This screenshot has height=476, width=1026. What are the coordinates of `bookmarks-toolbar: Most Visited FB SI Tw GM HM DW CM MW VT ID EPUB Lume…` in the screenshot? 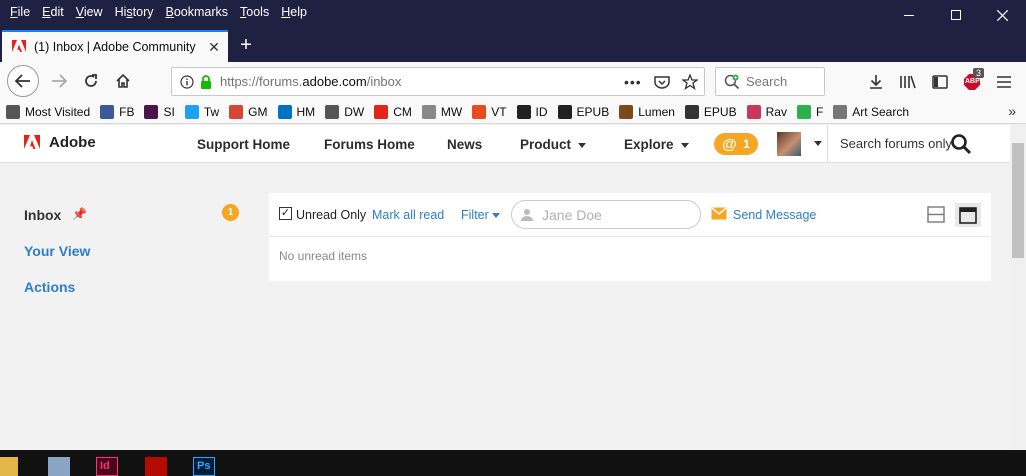 It's located at (513, 112).